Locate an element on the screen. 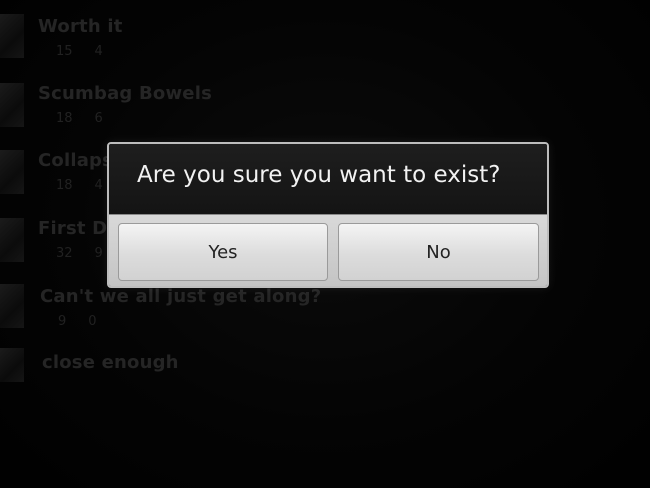  dialog-button-bar: Yes No is located at coordinates (328, 250).